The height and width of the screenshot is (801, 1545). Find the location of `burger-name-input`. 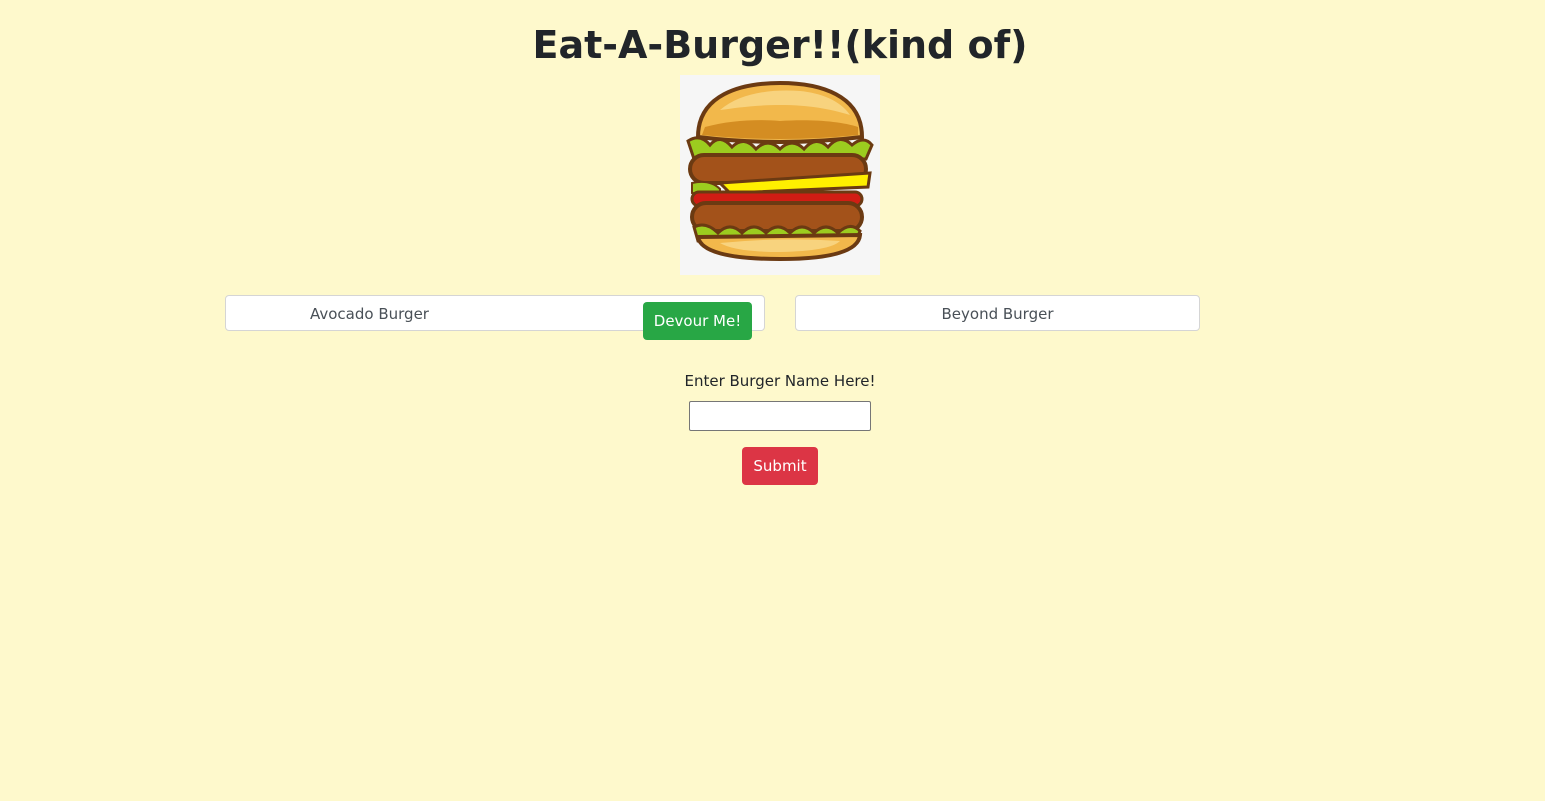

burger-name-input is located at coordinates (780, 416).